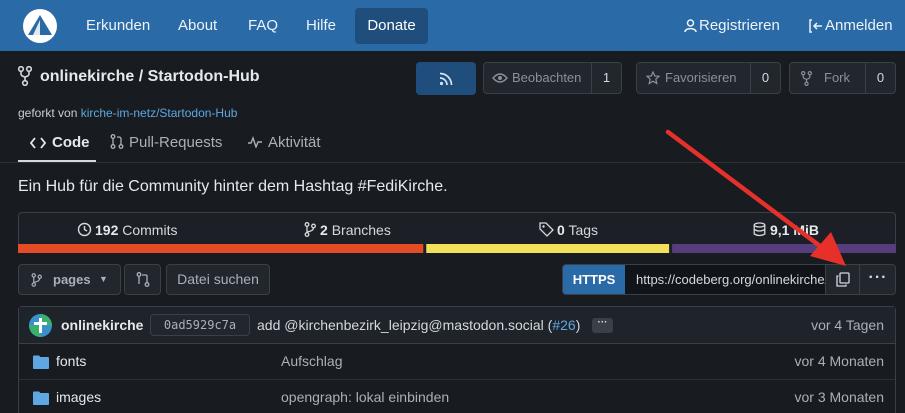 The height and width of the screenshot is (413, 905). Describe the element at coordinates (107, 230) in the screenshot. I see `commits-count: 192` at that location.